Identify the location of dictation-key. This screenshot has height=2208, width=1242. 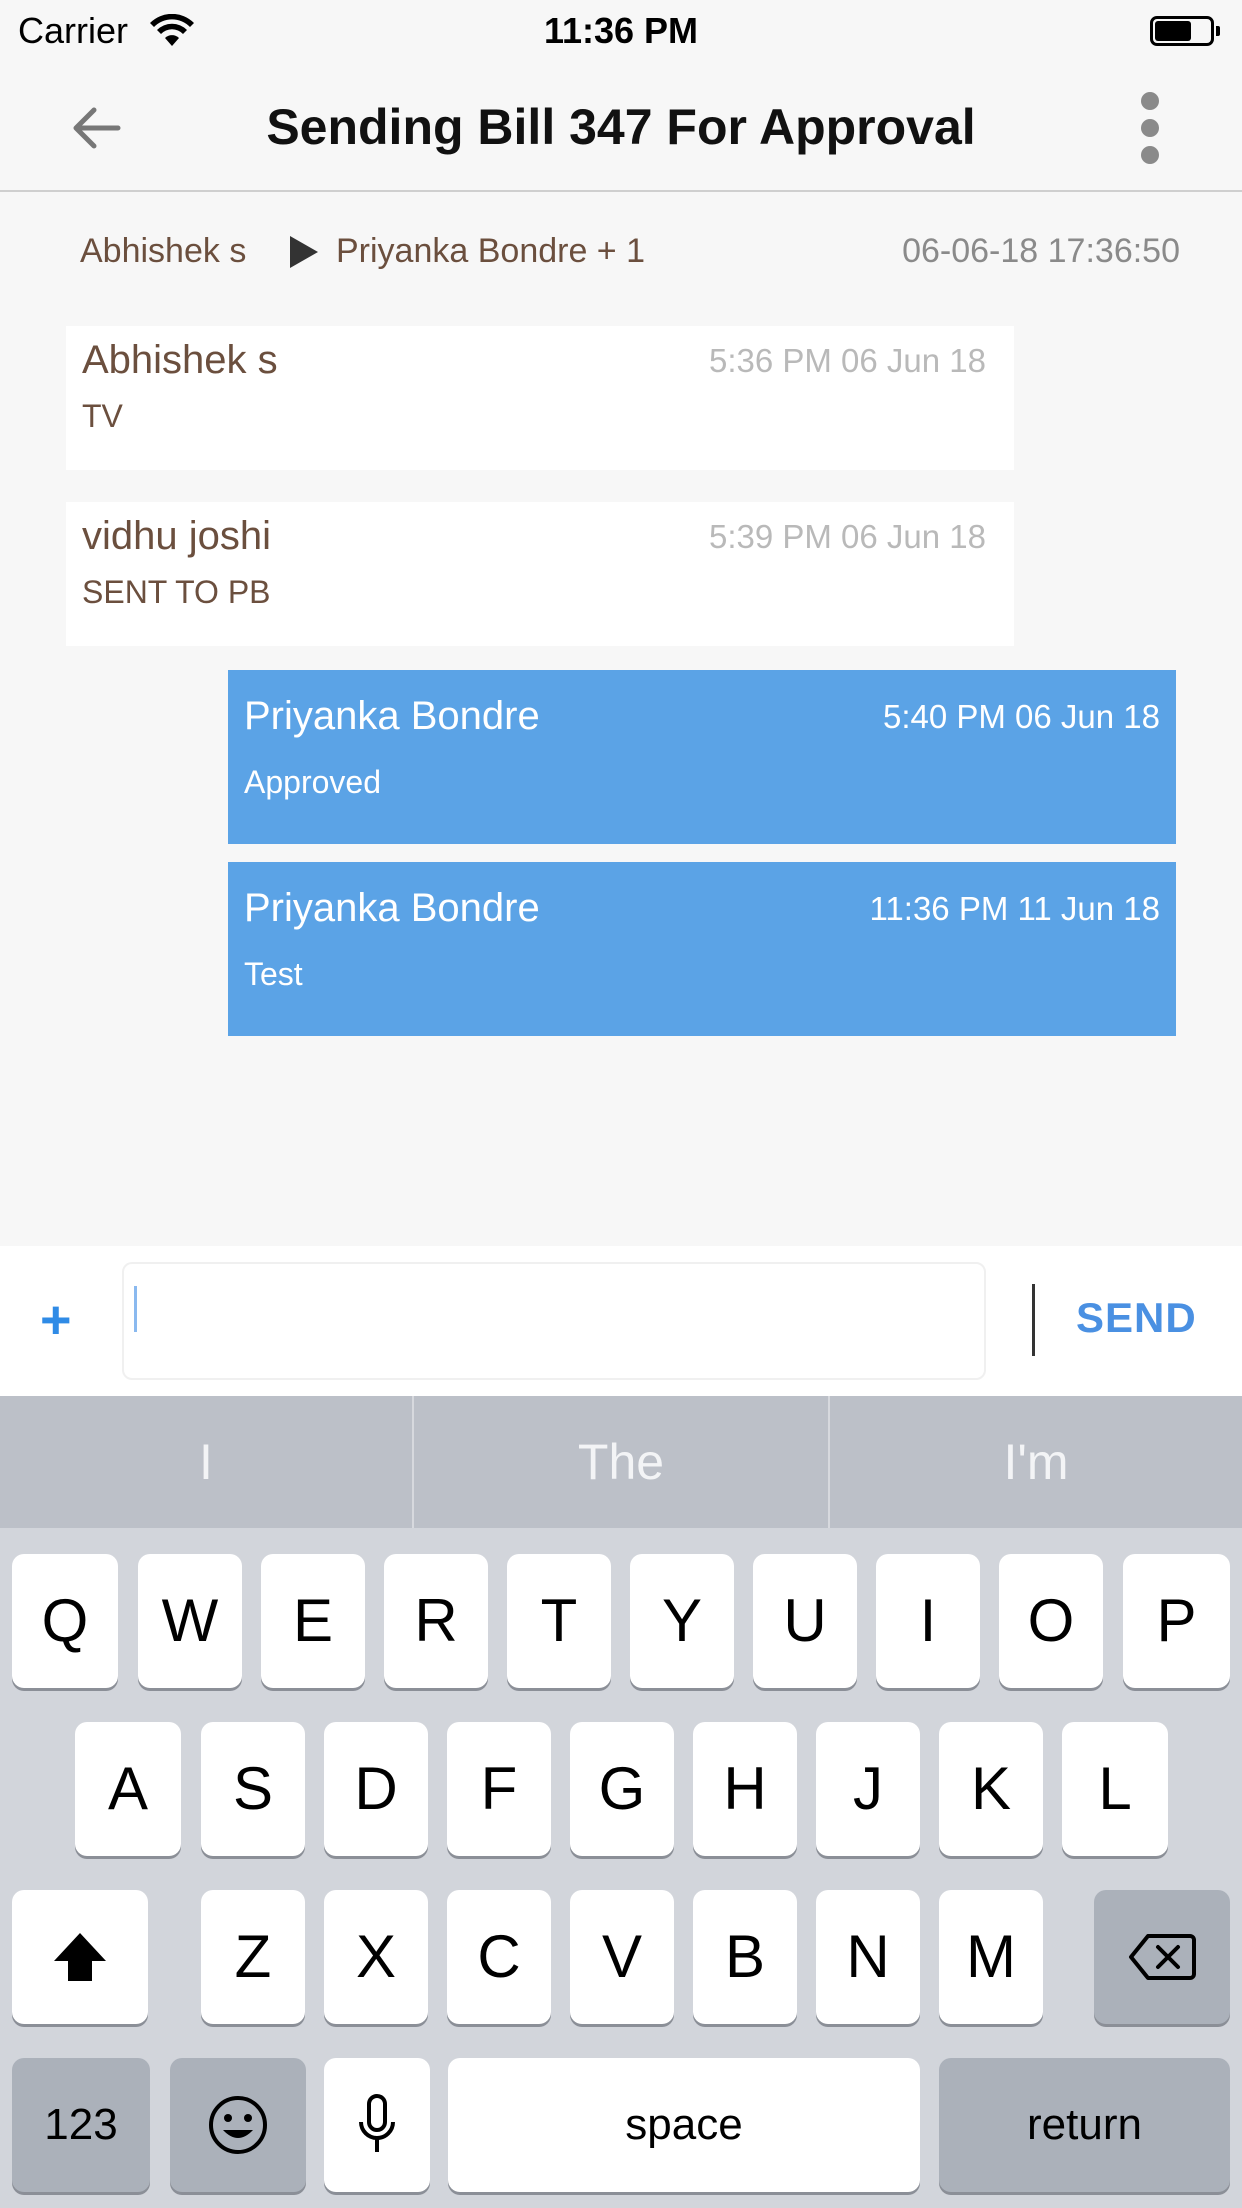
(377, 2125).